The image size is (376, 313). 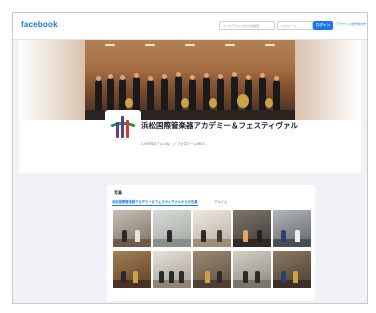 What do you see at coordinates (247, 25) in the screenshot?
I see `email-field: メールアドレスまたは電話` at bounding box center [247, 25].